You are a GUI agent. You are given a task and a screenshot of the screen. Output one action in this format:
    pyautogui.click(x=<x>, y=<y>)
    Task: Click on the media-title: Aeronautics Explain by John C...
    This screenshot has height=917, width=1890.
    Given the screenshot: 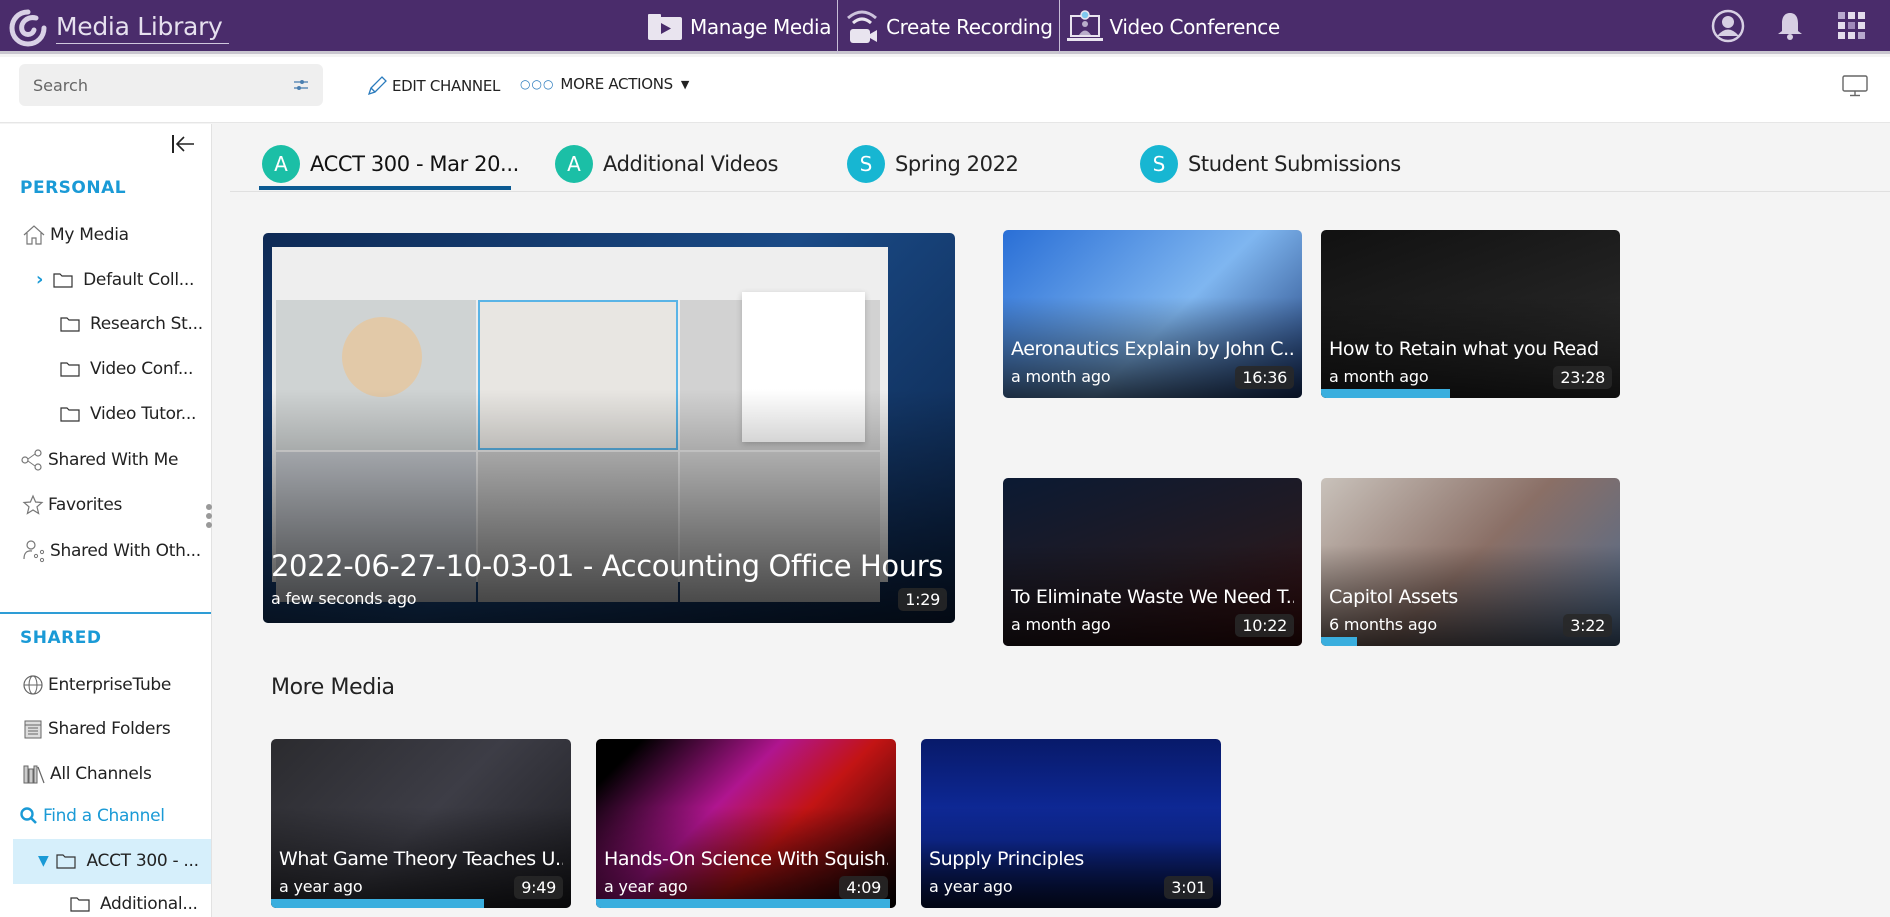 What is the action you would take?
    pyautogui.click(x=1152, y=349)
    